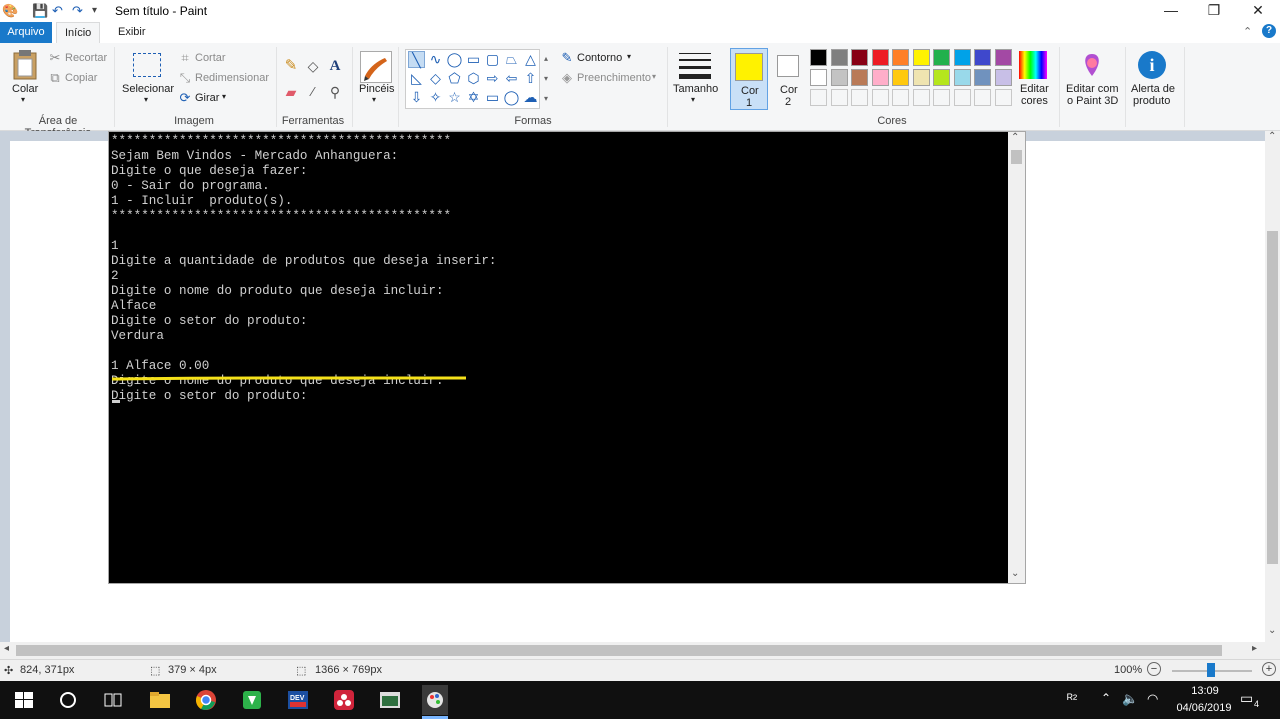  I want to click on color2-button: Cor 2, so click(789, 79).